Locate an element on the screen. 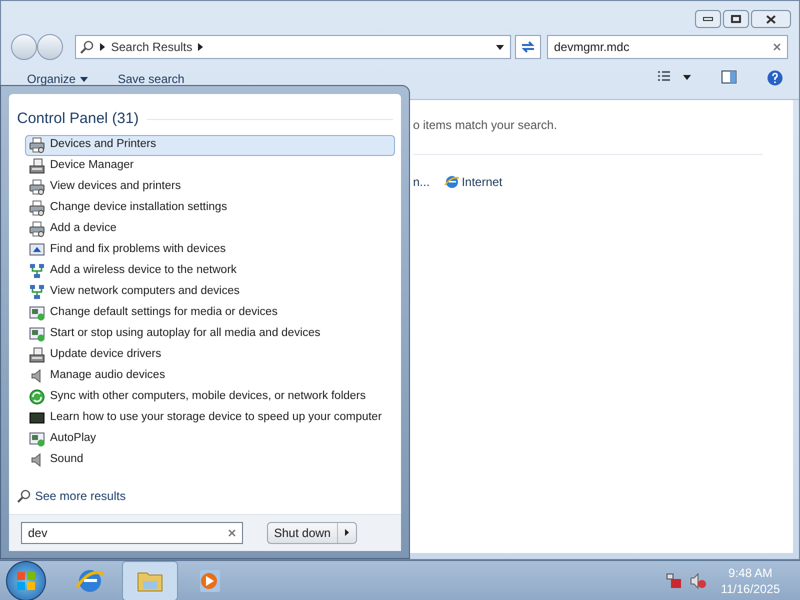 This screenshot has height=600, width=800. refresh-button is located at coordinates (528, 47).